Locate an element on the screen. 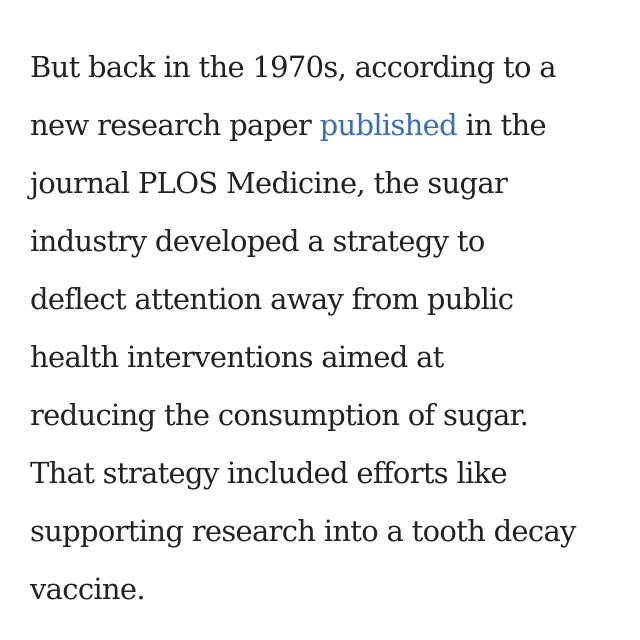  paragraph-line: But back in the 1970s, according to a is located at coordinates (330, 67).